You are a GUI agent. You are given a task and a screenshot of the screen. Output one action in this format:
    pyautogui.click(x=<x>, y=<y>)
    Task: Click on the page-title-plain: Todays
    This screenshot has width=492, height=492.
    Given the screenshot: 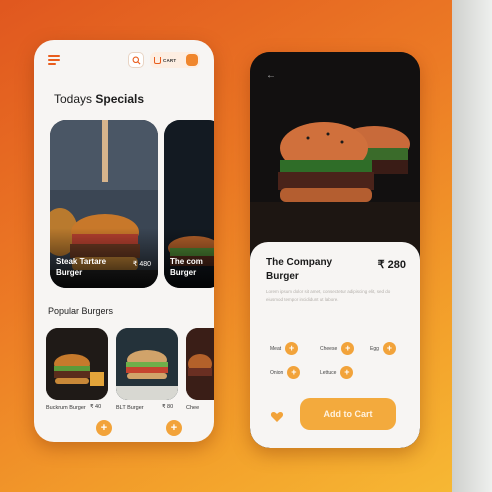 What is the action you would take?
    pyautogui.click(x=75, y=99)
    